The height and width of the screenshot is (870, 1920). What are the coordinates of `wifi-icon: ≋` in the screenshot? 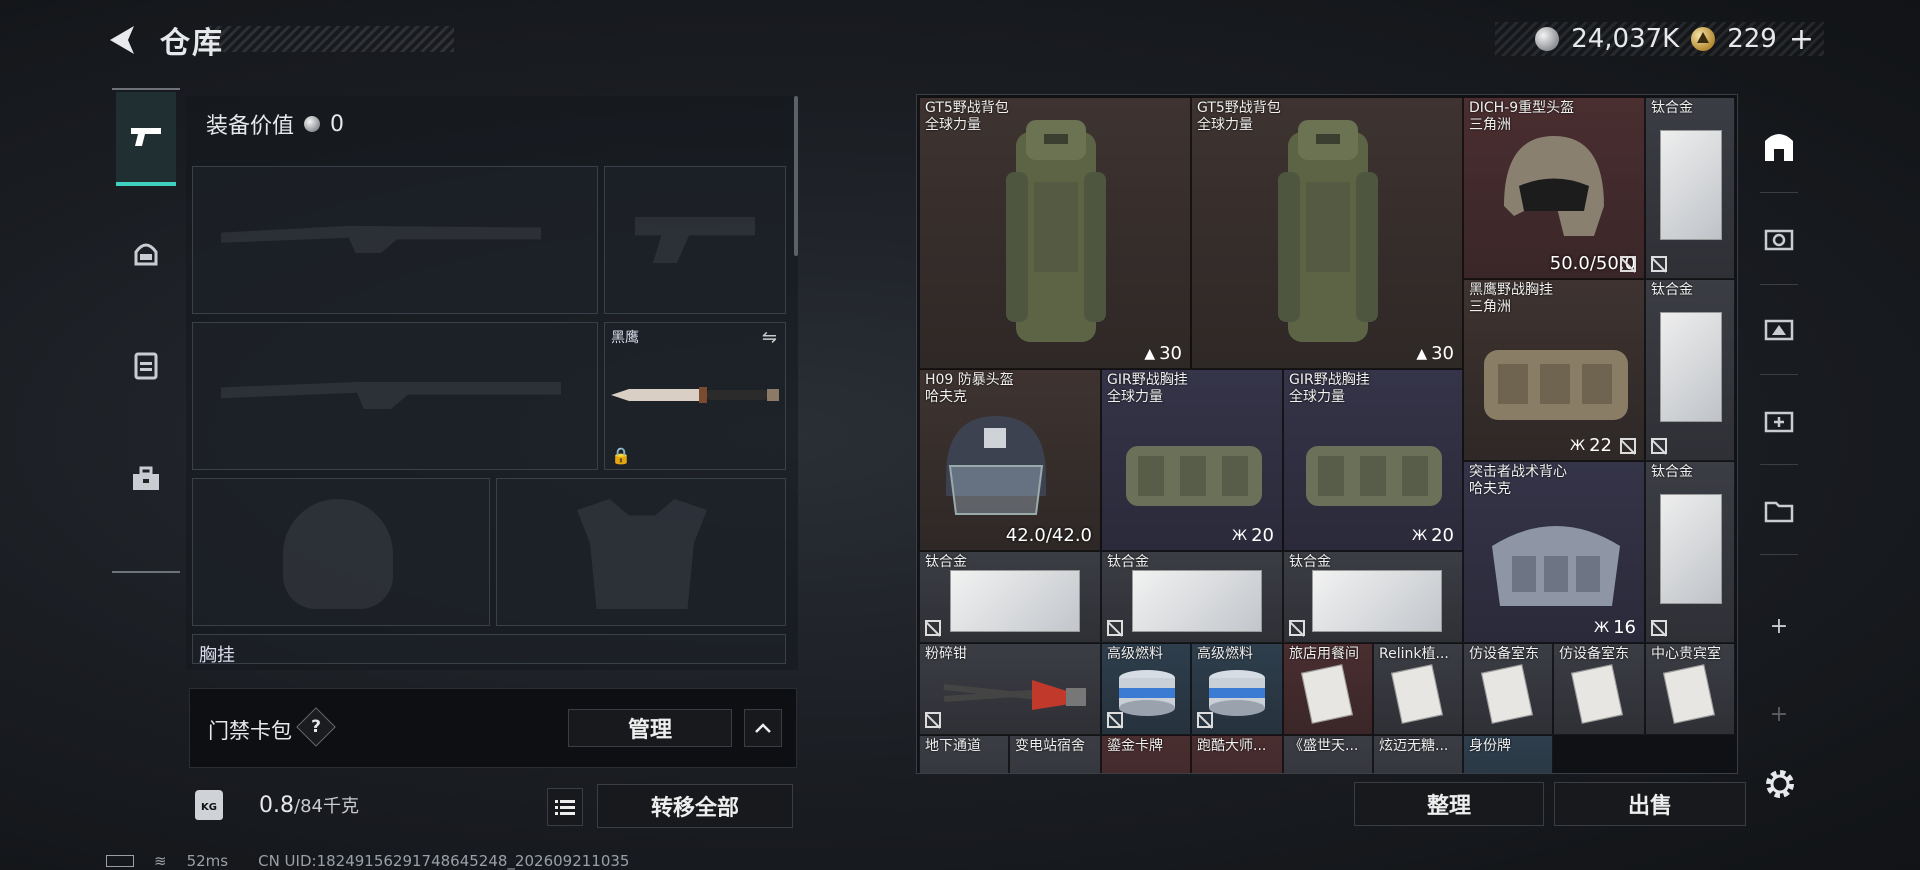 It's located at (160, 861).